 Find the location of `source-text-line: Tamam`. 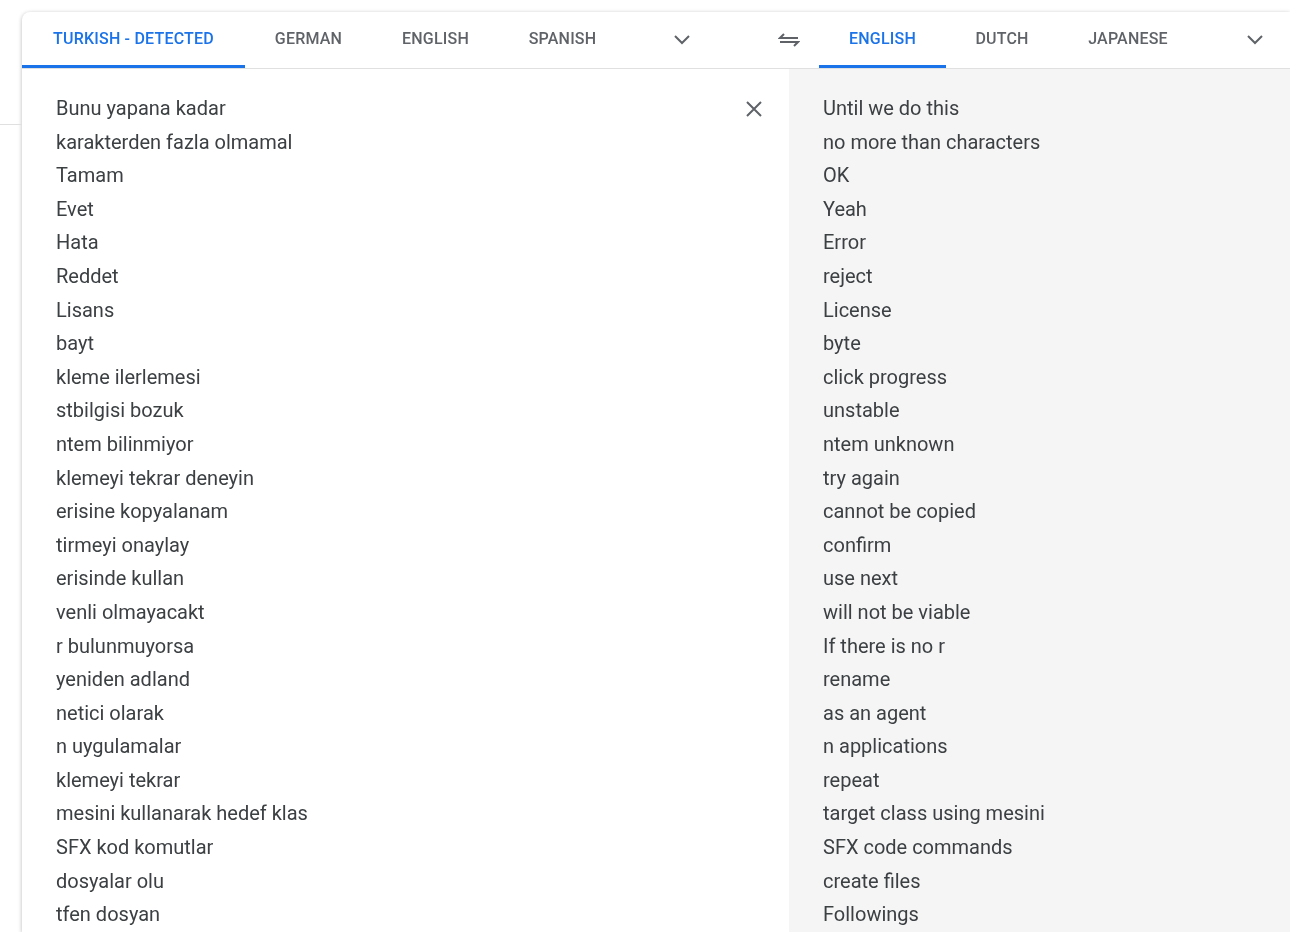

source-text-line: Tamam is located at coordinates (90, 176).